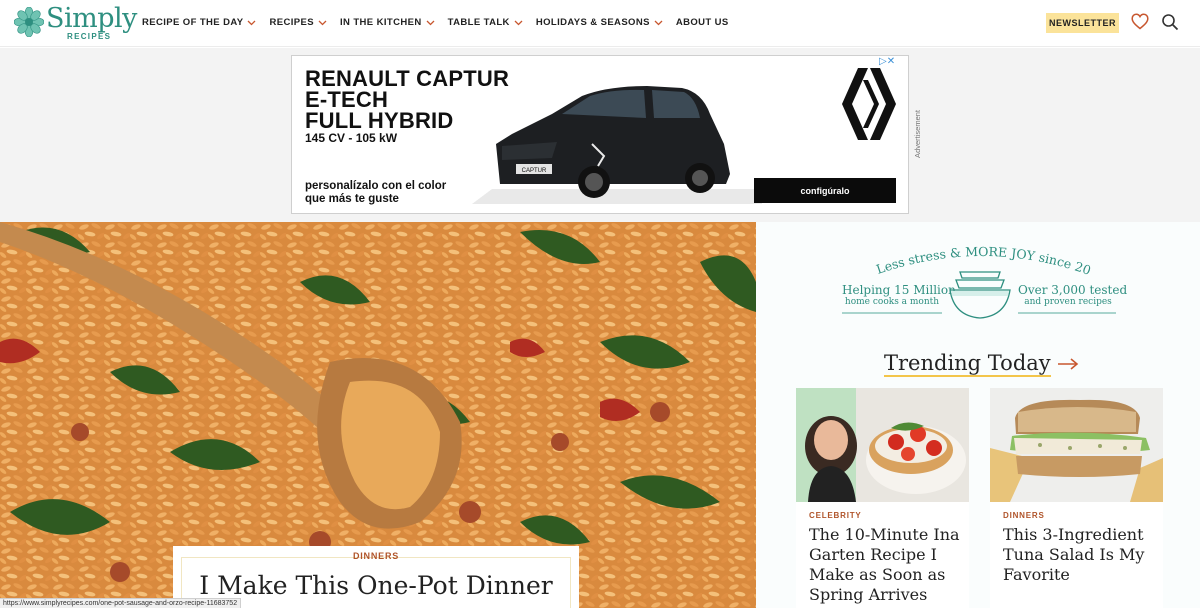 Image resolution: width=1200 pixels, height=608 pixels. What do you see at coordinates (980, 295) in the screenshot?
I see `stacked-bowls-icon` at bounding box center [980, 295].